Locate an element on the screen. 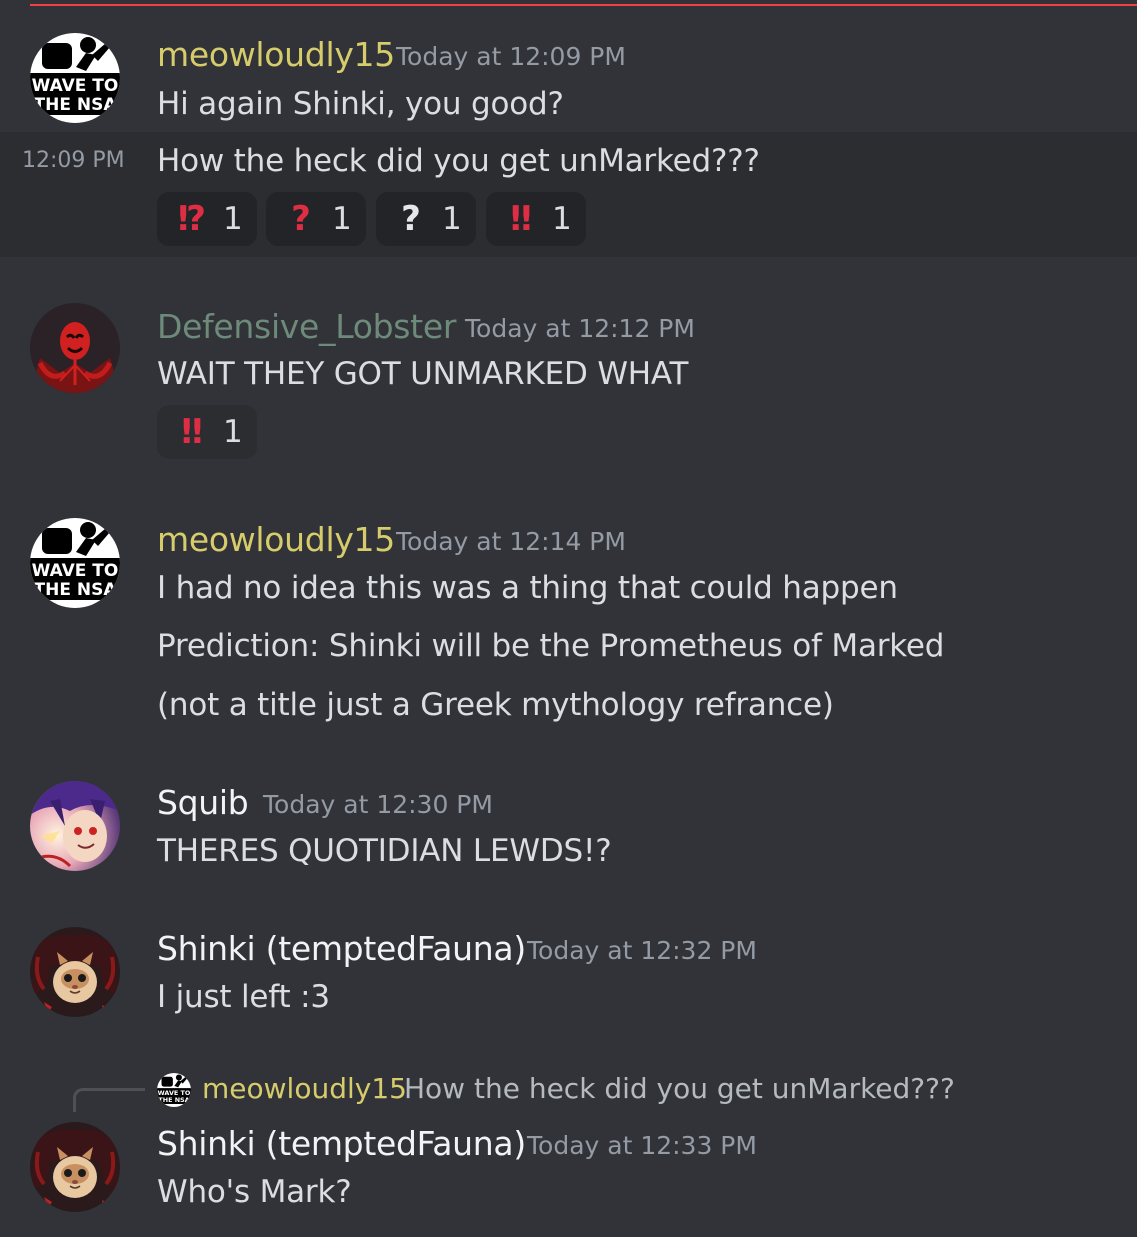  message-timestamp: Today at 12:12 PM is located at coordinates (580, 328).